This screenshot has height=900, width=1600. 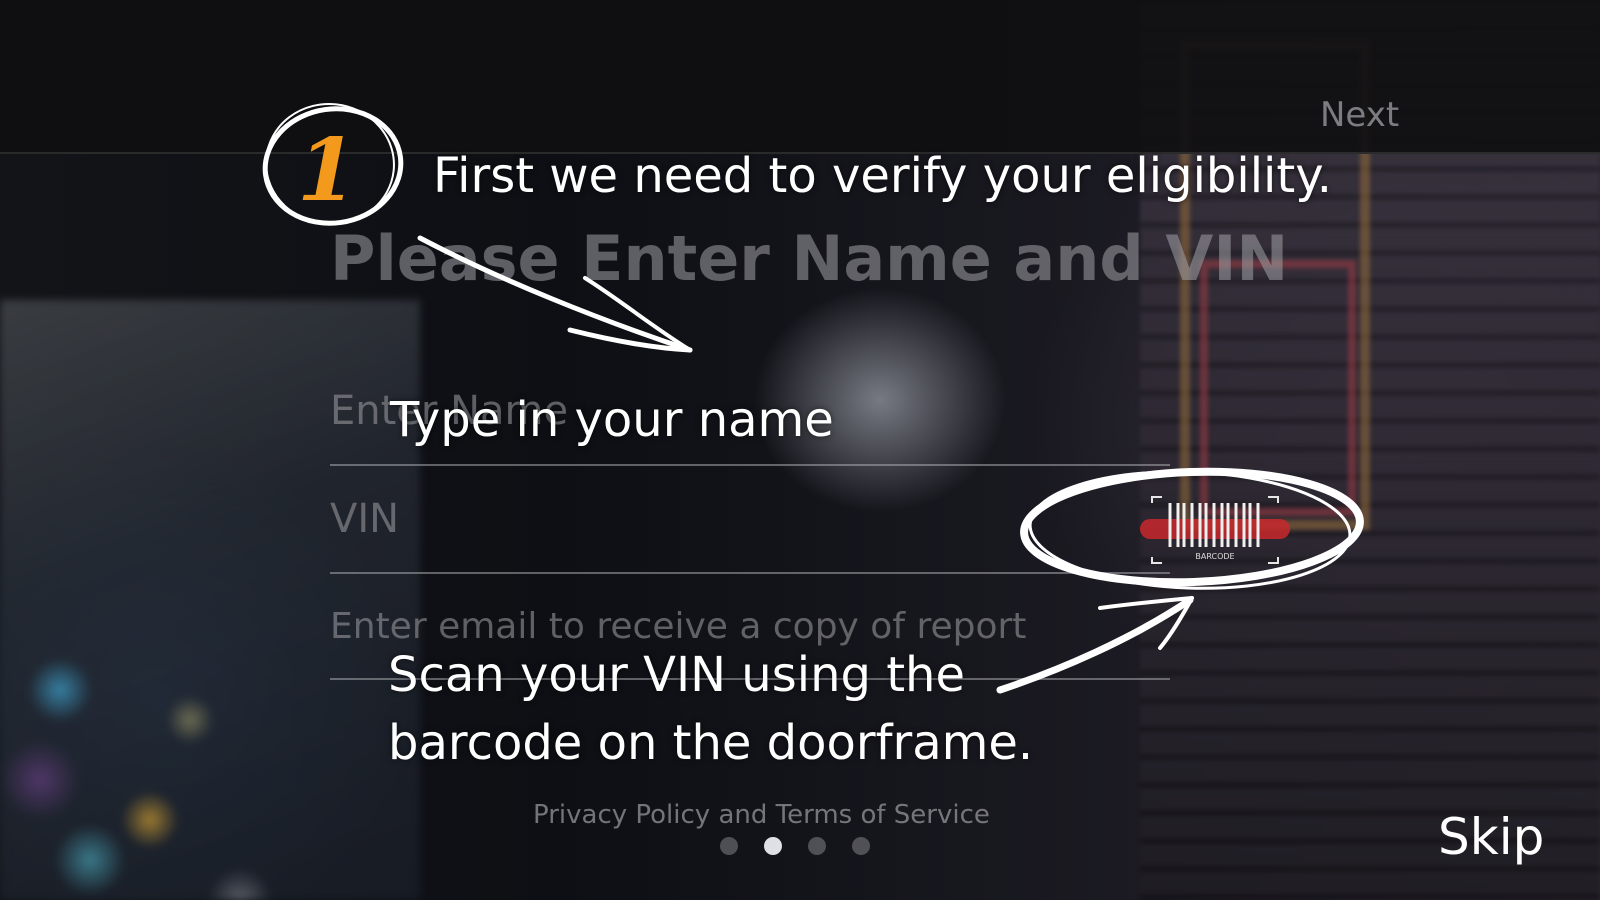 I want to click on name-hint-text: Type in your name, so click(x=612, y=420).